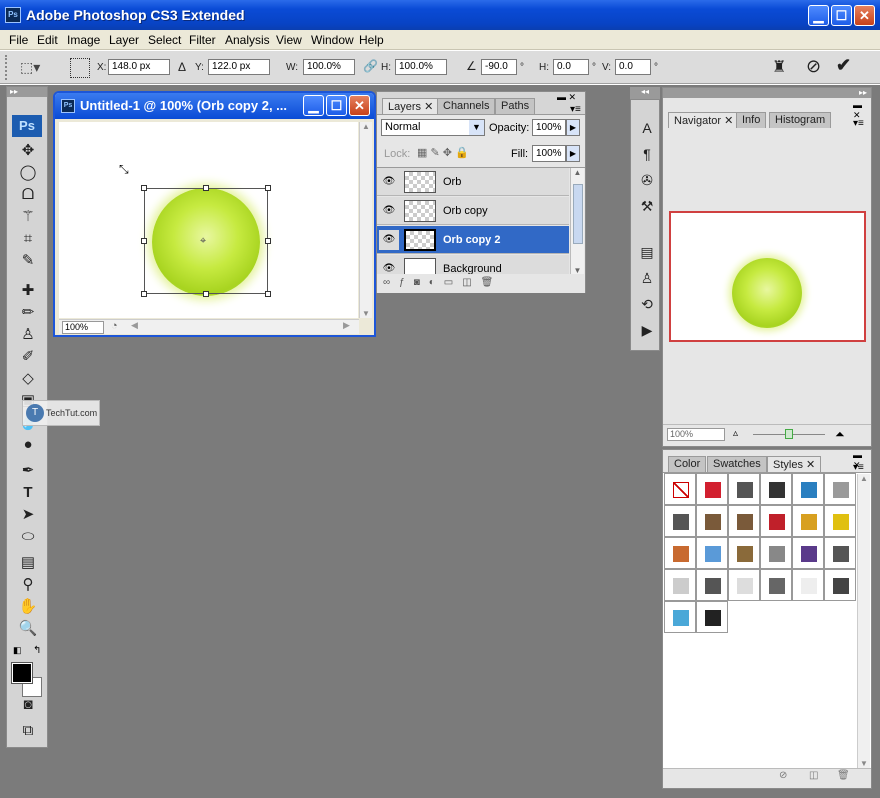 This screenshot has width=880, height=798. I want to click on fill-field: 100%, so click(549, 153).